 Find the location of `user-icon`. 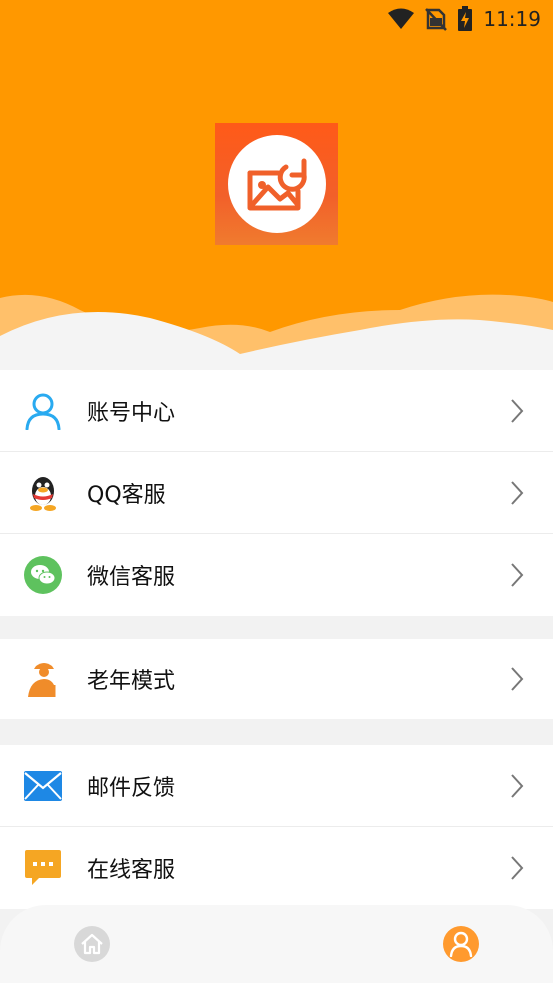

user-icon is located at coordinates (43, 411).